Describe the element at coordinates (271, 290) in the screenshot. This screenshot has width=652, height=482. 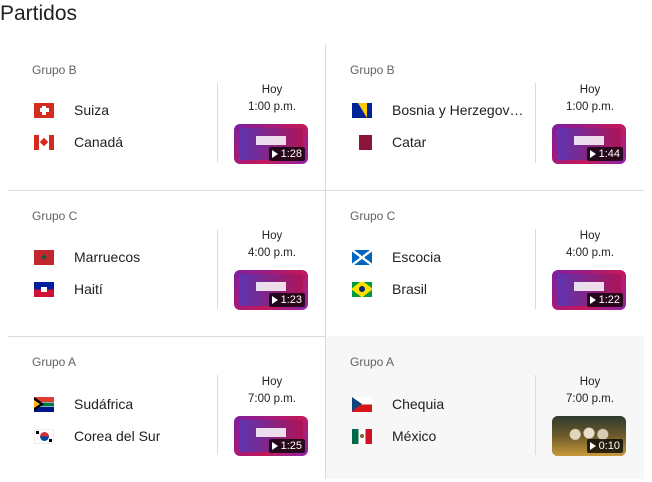
I see `video-thumbnail: 1:23` at that location.